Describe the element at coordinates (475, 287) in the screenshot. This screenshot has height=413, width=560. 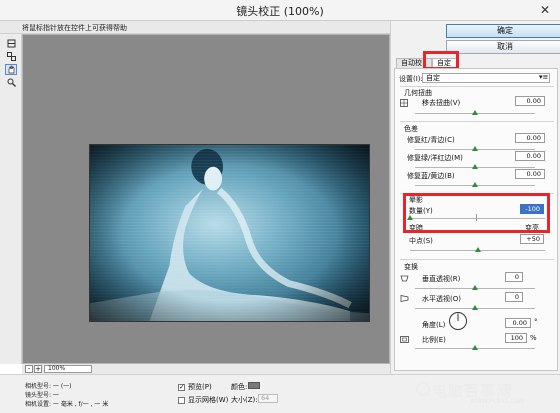
I see `vertical-perspective-slider-thumb` at that location.